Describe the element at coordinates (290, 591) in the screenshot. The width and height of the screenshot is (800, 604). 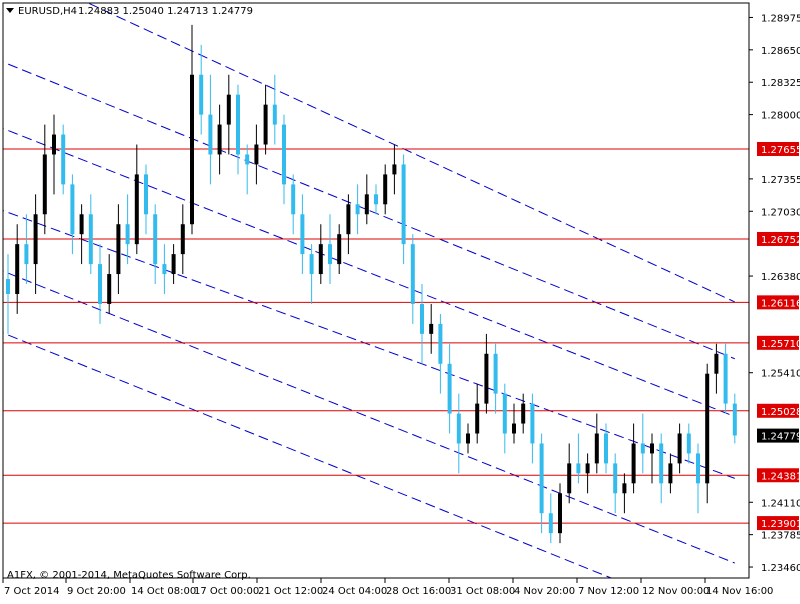
I see `x-tick-label: 21 Oct 12:00` at that location.